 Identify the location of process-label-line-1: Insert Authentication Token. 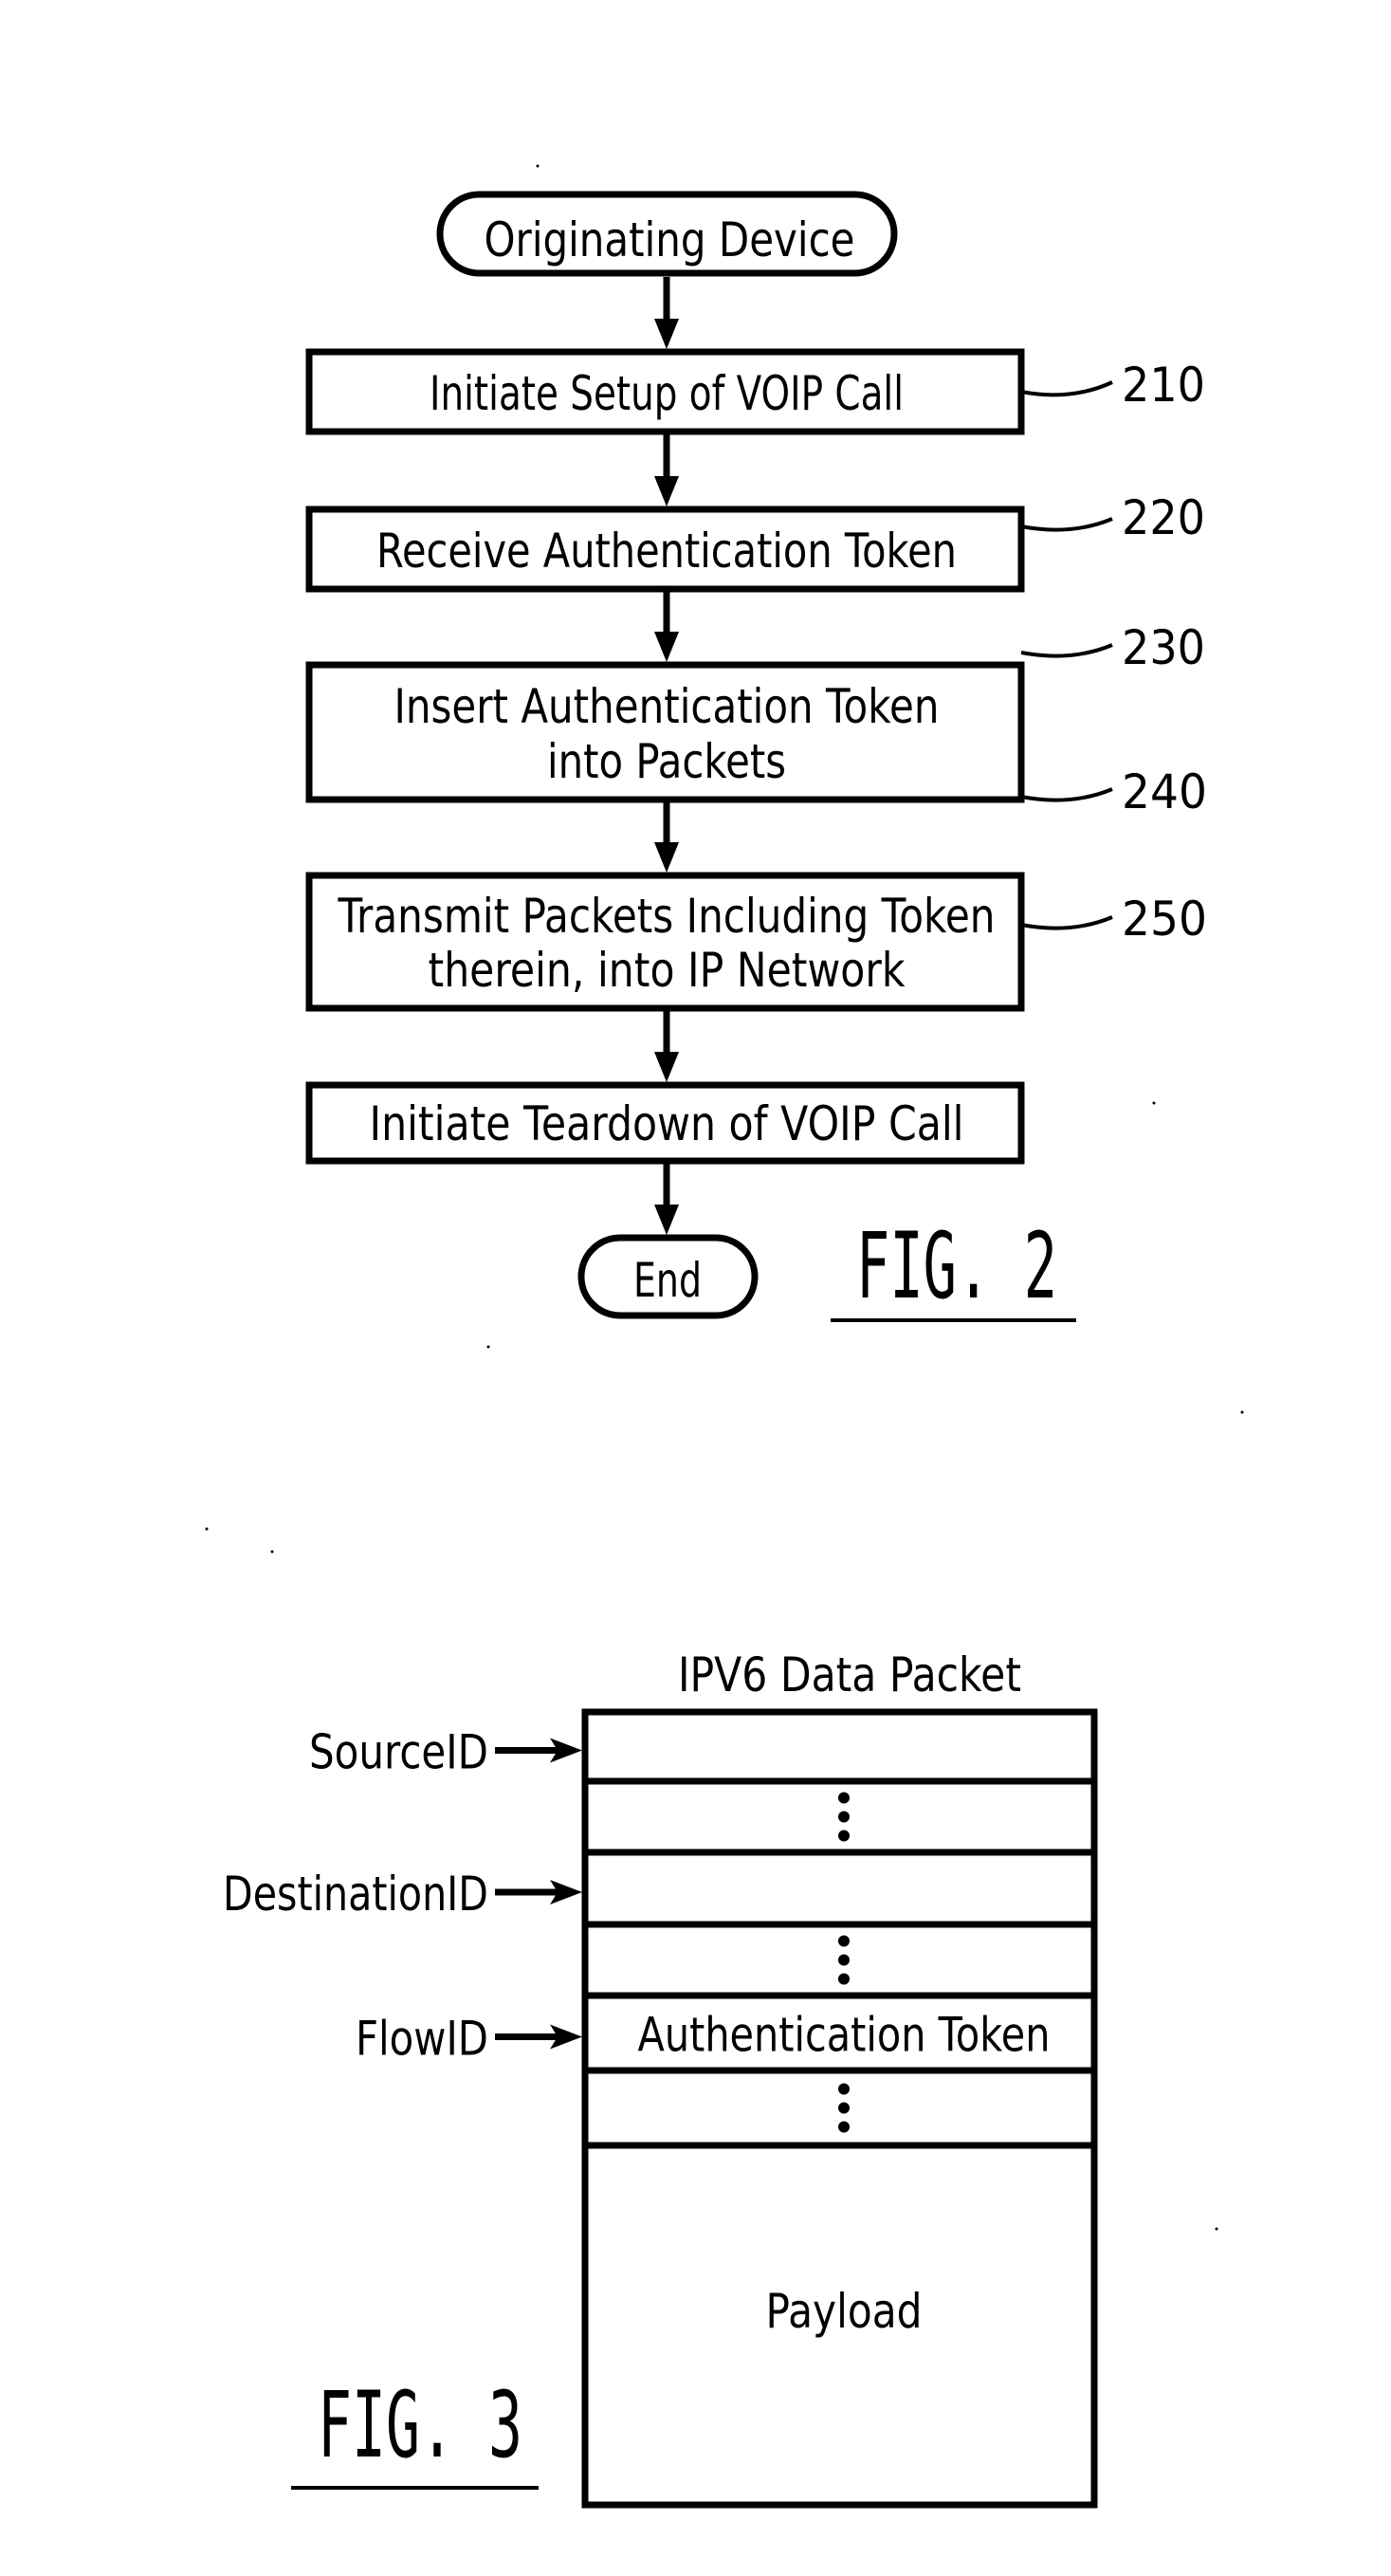
(667, 706).